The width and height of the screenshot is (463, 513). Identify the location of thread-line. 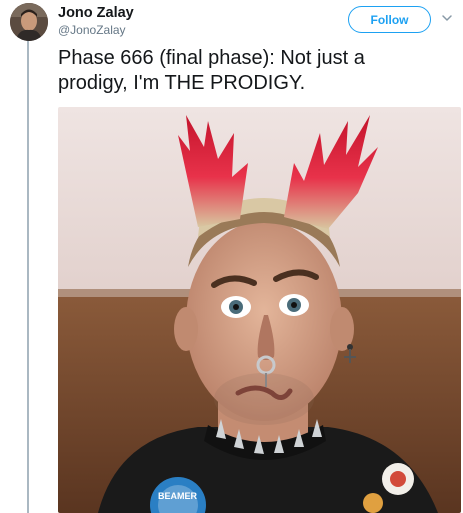
(28, 276).